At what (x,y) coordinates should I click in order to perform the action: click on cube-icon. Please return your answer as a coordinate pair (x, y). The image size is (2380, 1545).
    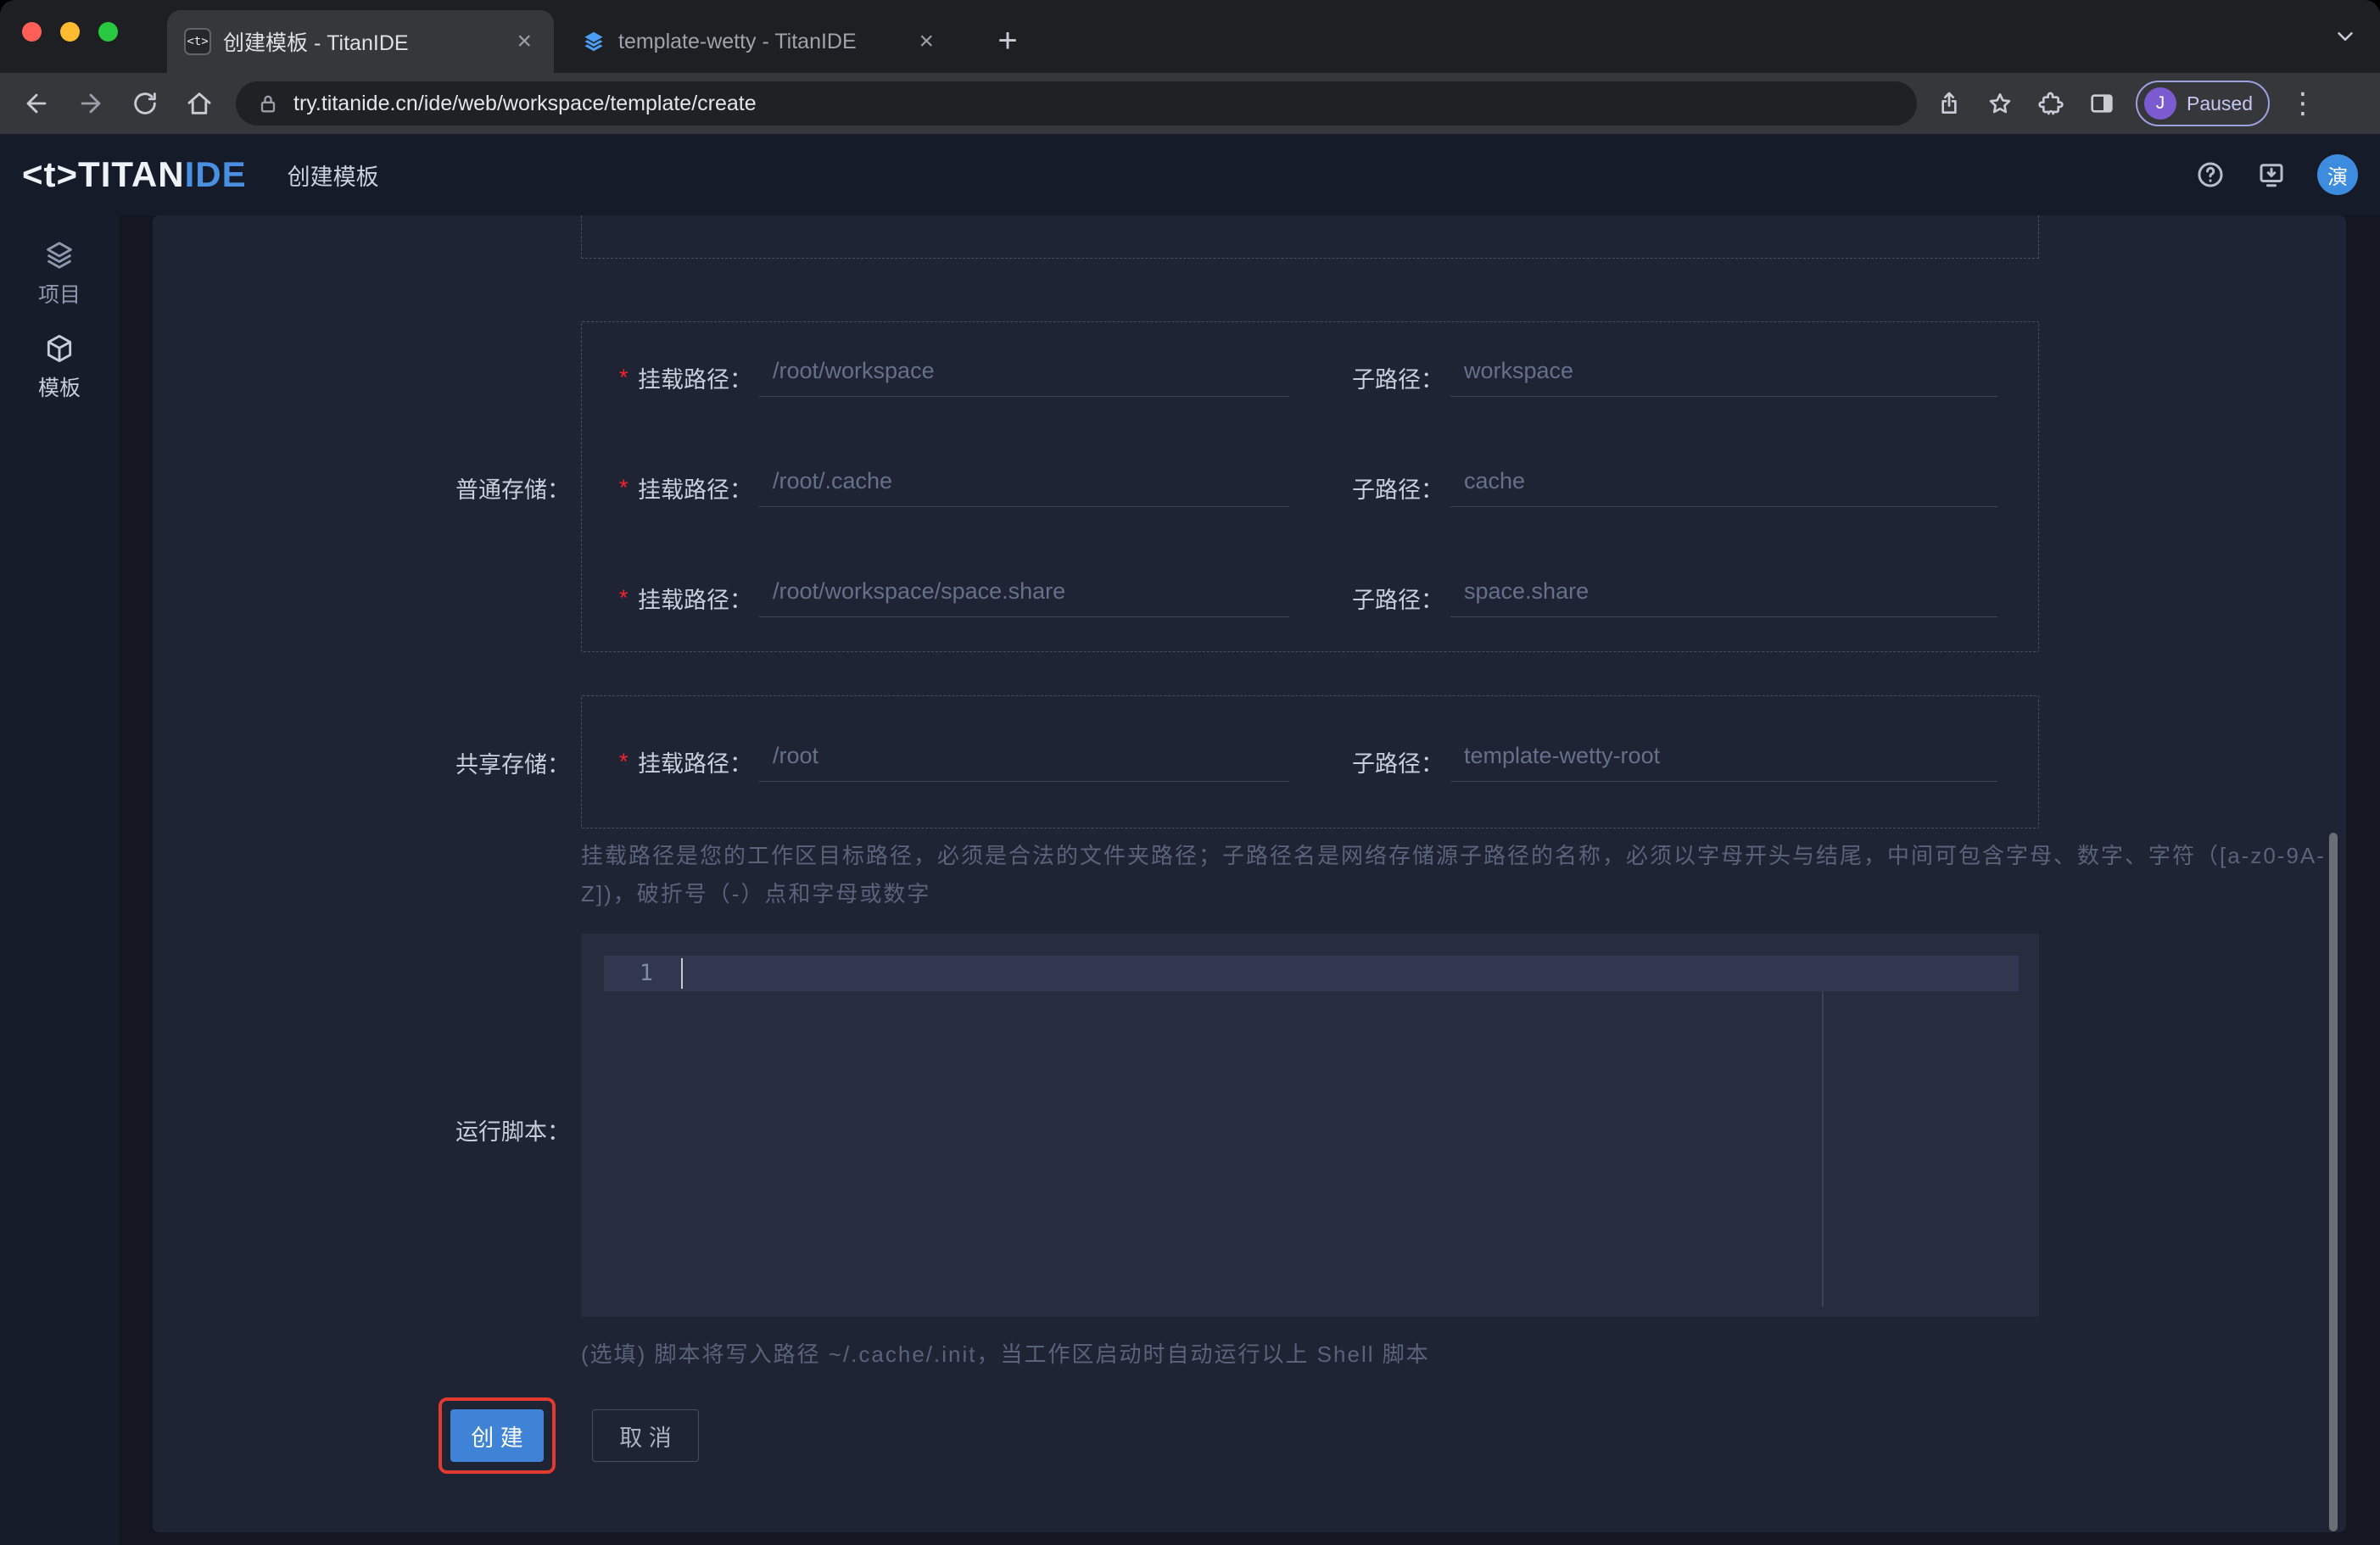
    Looking at the image, I should click on (59, 348).